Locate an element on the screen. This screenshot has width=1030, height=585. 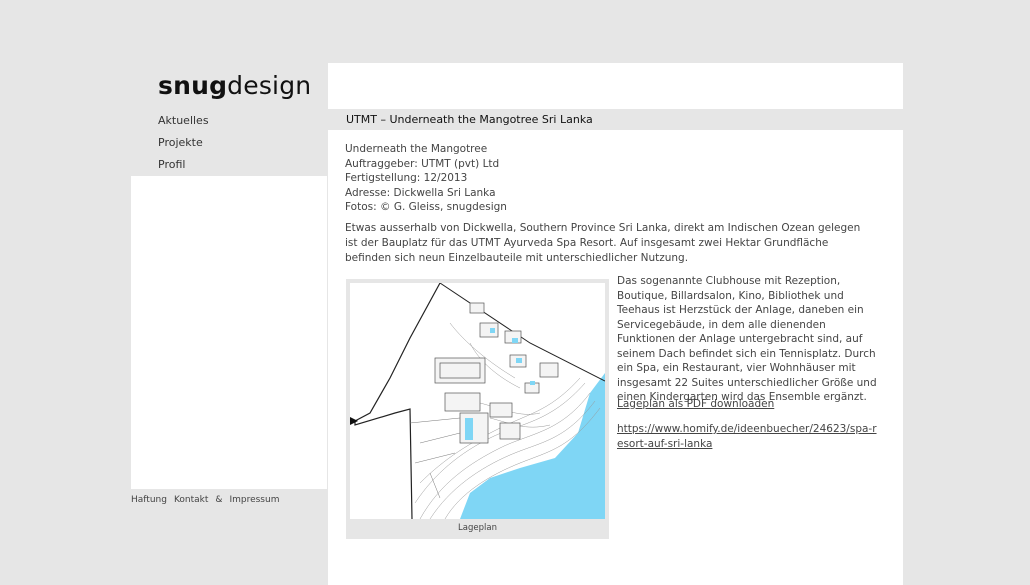
nav-item-profil: Profil is located at coordinates (229, 164).